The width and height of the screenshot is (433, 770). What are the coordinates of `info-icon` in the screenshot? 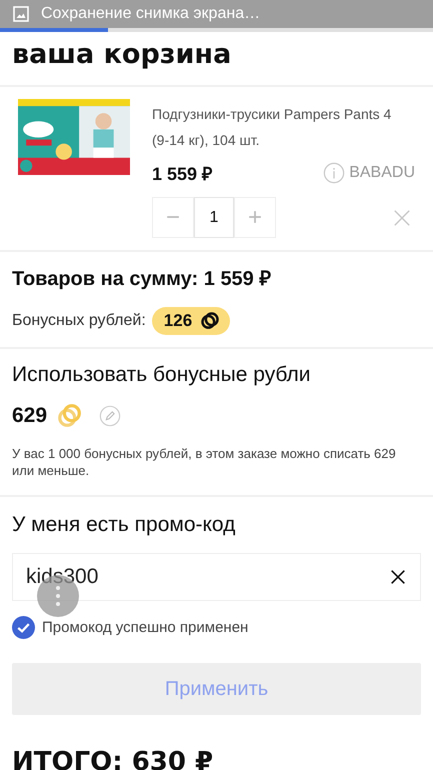 It's located at (334, 173).